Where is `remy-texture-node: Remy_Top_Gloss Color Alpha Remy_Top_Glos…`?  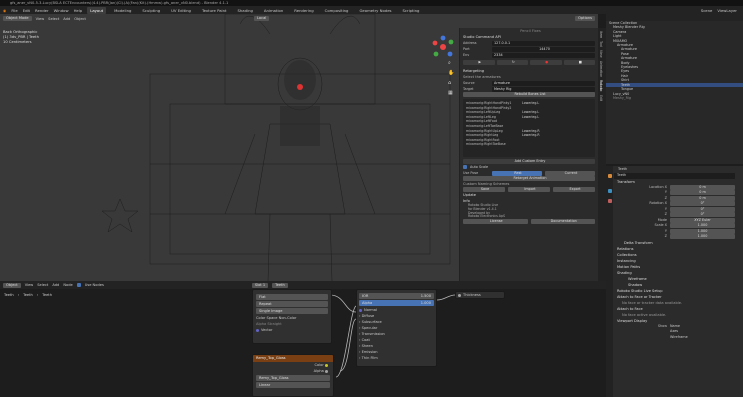
remy-texture-node: Remy_Top_Gloss Color Alpha Remy_Top_Glos… is located at coordinates (293, 375).